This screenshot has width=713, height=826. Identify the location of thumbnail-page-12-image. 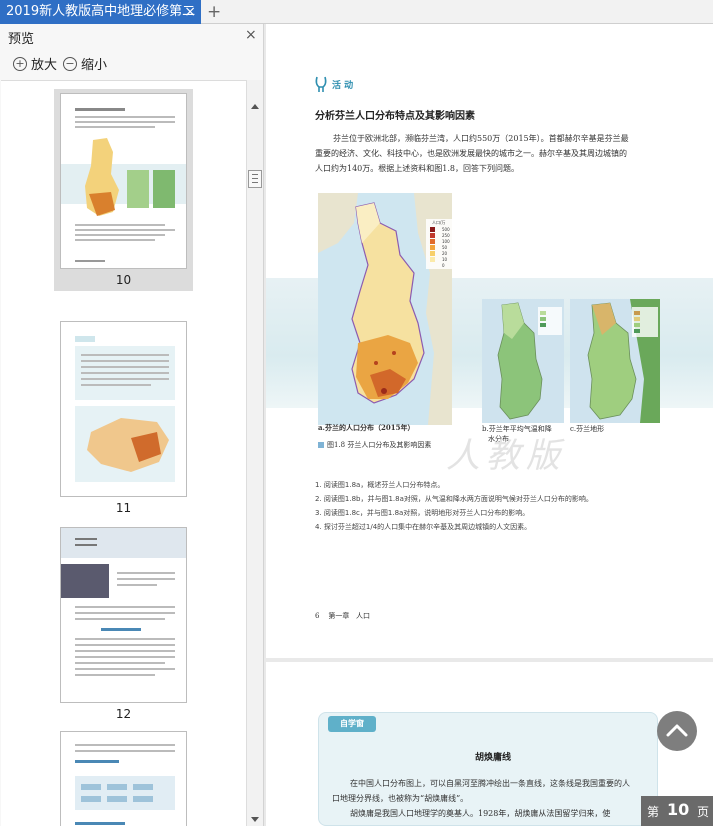
(123, 602).